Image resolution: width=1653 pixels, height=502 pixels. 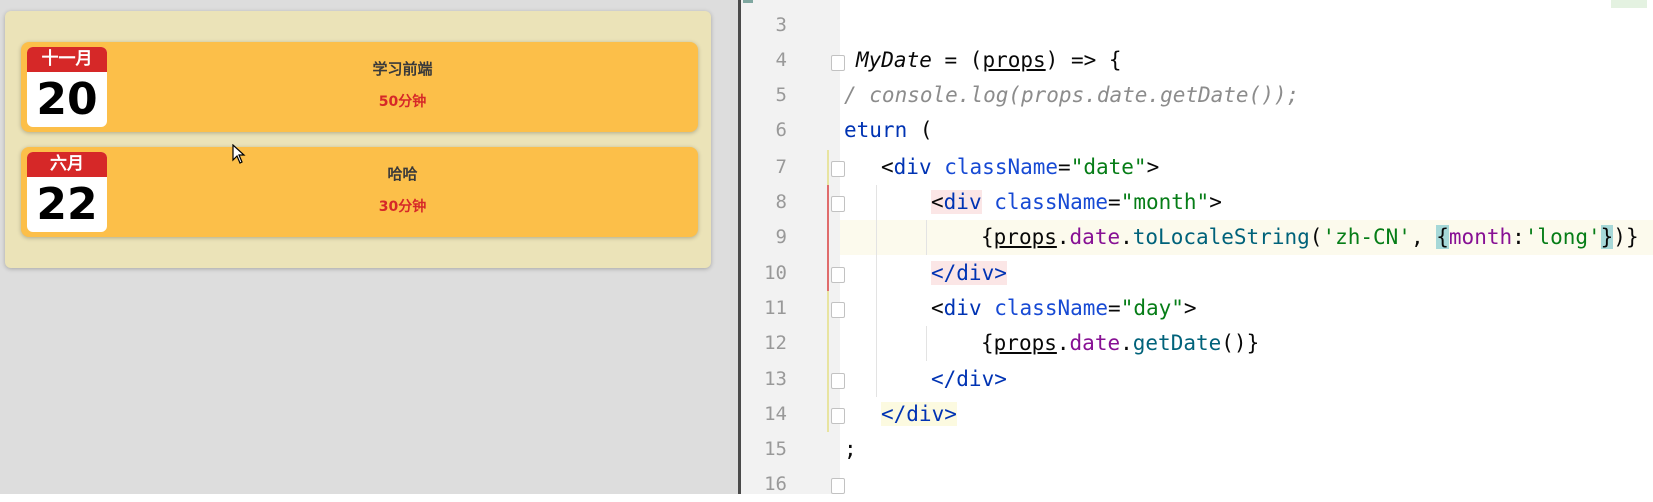 I want to click on code-line: <div className="month">, so click(x=1076, y=202).